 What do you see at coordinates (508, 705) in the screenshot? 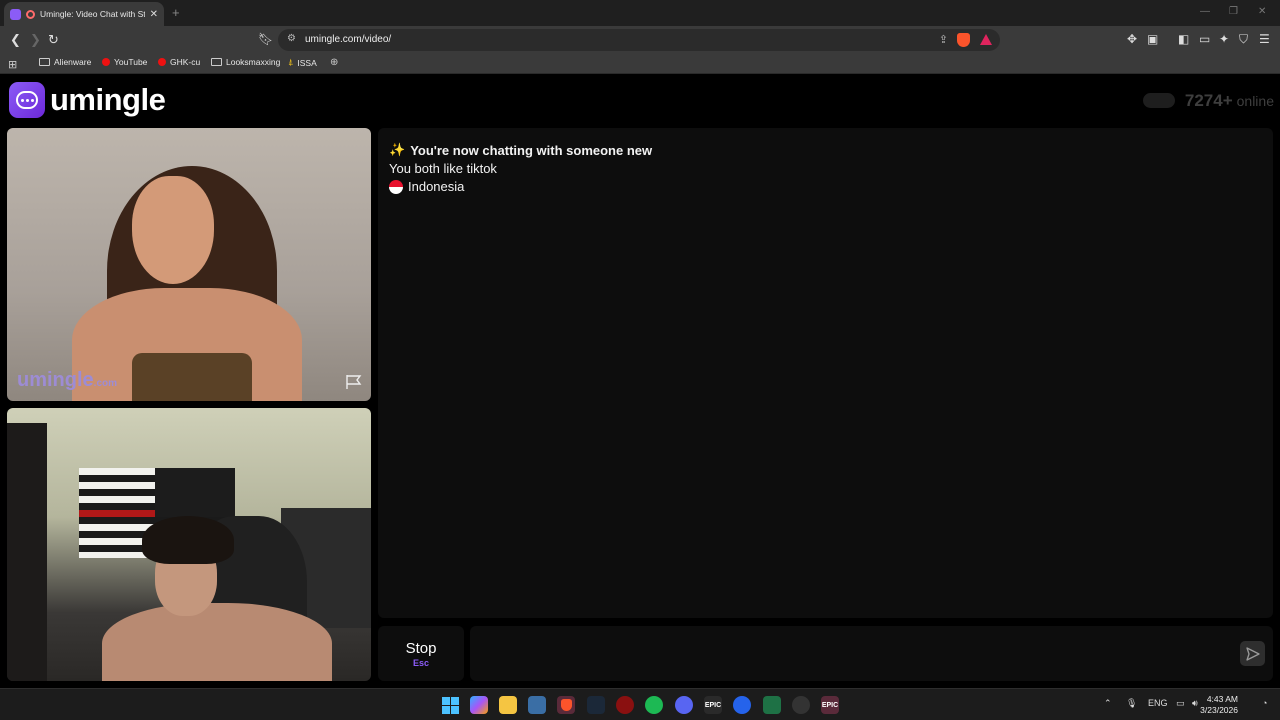
I see `file-explorer-icon` at bounding box center [508, 705].